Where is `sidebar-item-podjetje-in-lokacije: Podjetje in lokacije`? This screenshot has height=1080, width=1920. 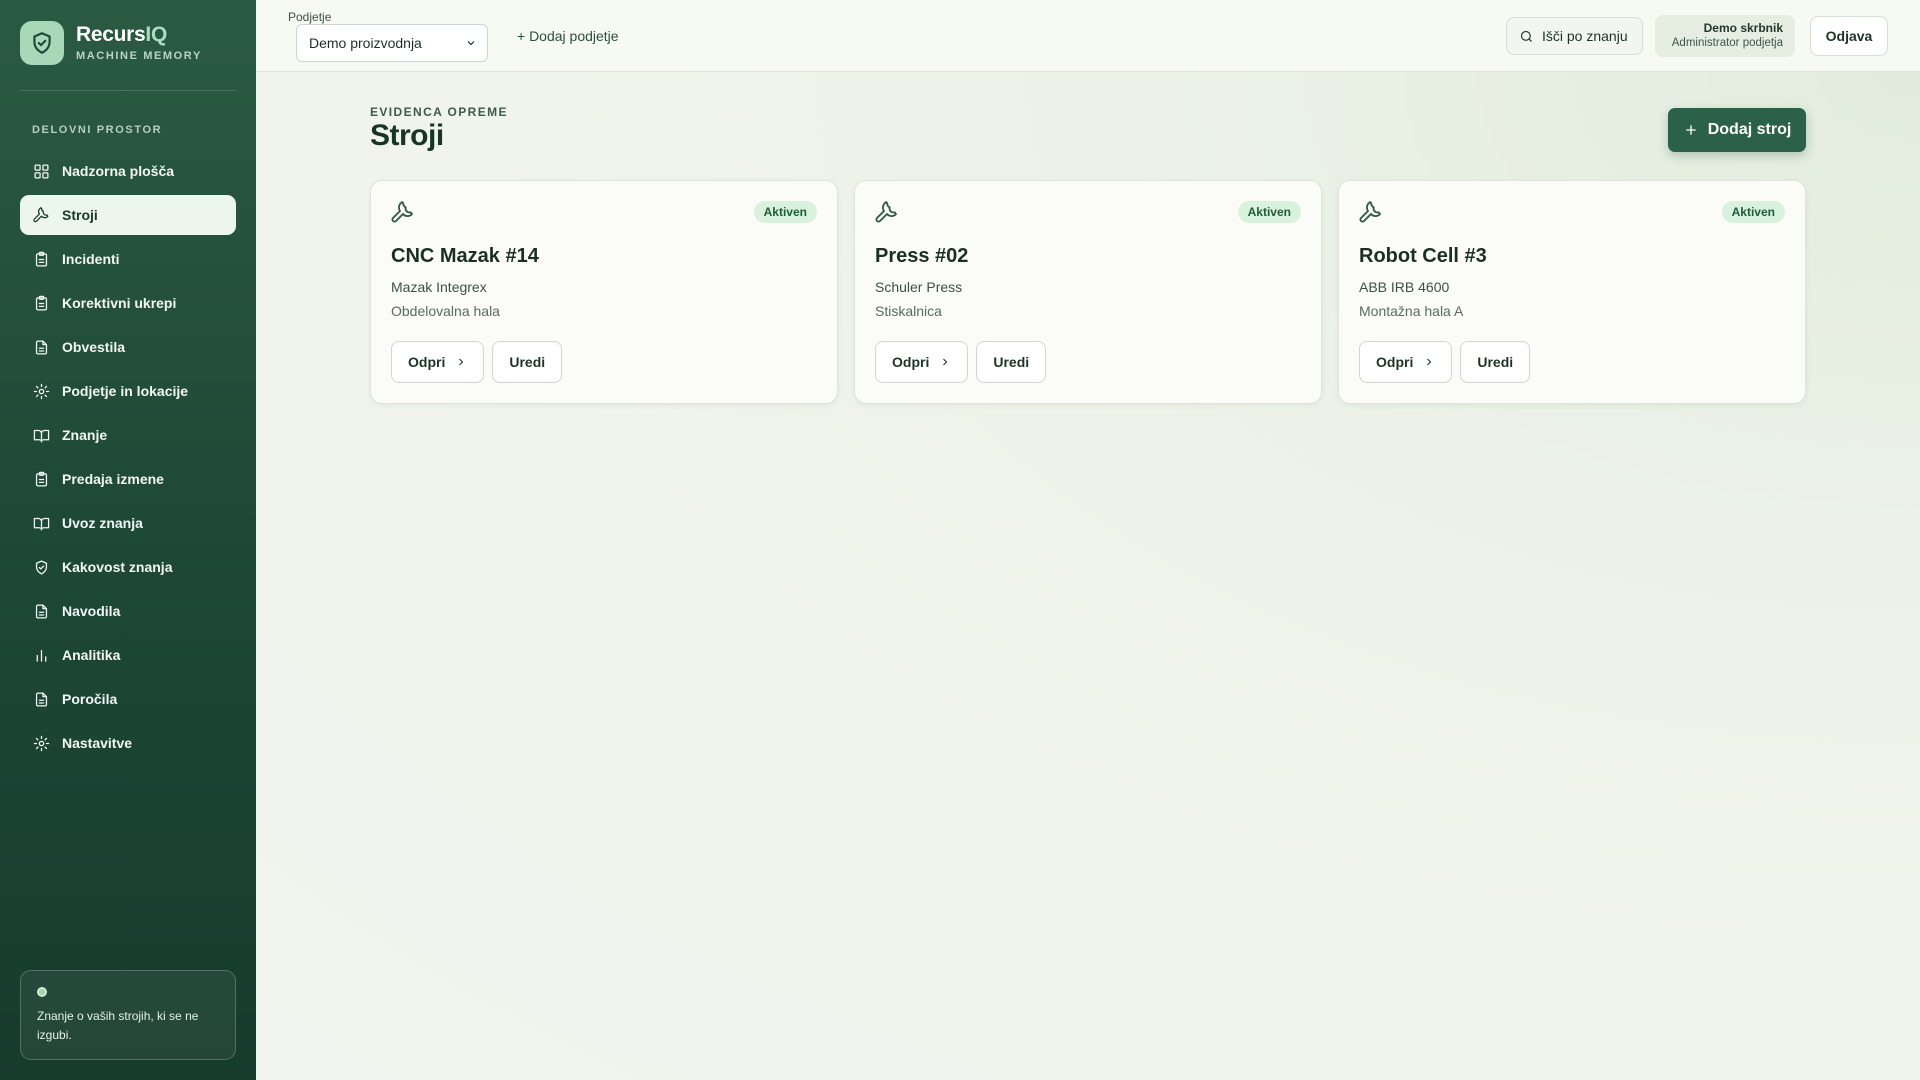
sidebar-item-podjetje-in-lokacije: Podjetje in lokacije is located at coordinates (128, 391).